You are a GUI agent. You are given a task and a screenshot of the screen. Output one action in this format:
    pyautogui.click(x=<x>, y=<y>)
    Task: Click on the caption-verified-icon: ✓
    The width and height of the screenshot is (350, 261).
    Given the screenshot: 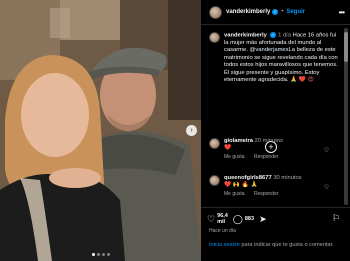 What is the action you would take?
    pyautogui.click(x=273, y=35)
    